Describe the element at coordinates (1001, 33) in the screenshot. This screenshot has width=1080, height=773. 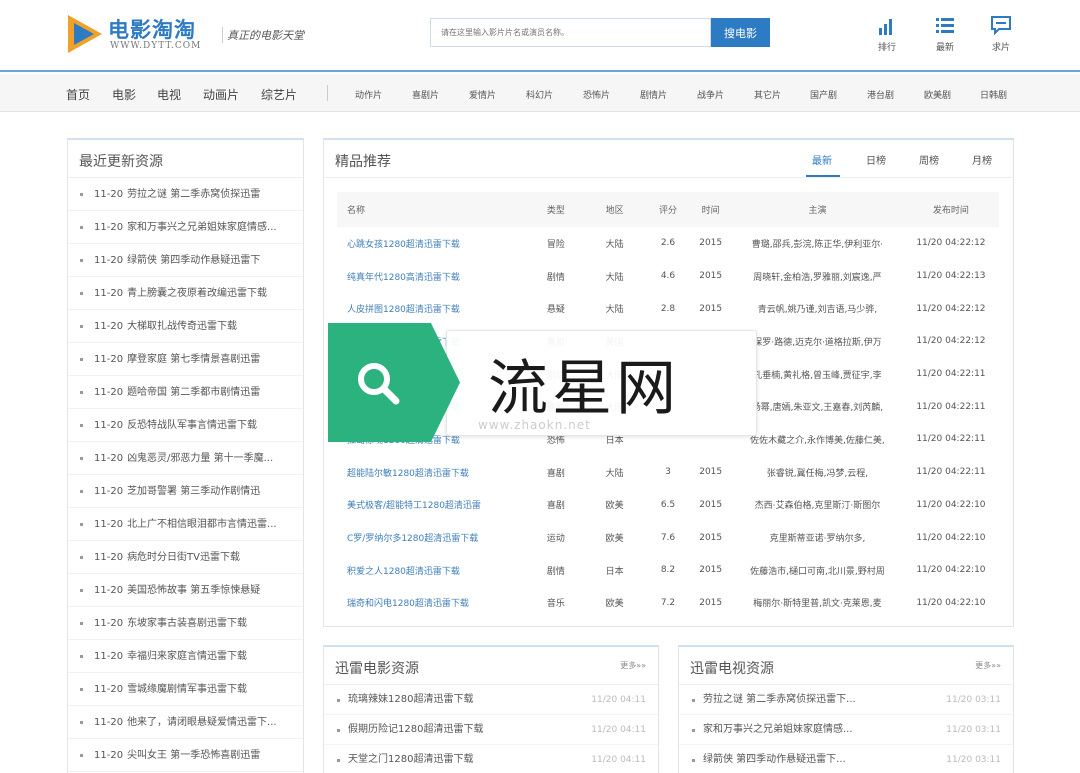
I see `request-link: 求片` at that location.